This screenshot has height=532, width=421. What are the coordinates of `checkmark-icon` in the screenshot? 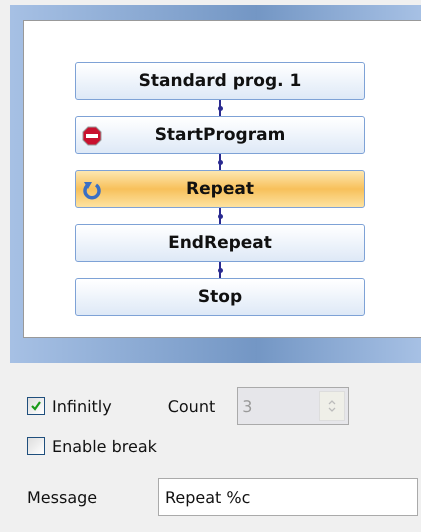 It's located at (36, 406).